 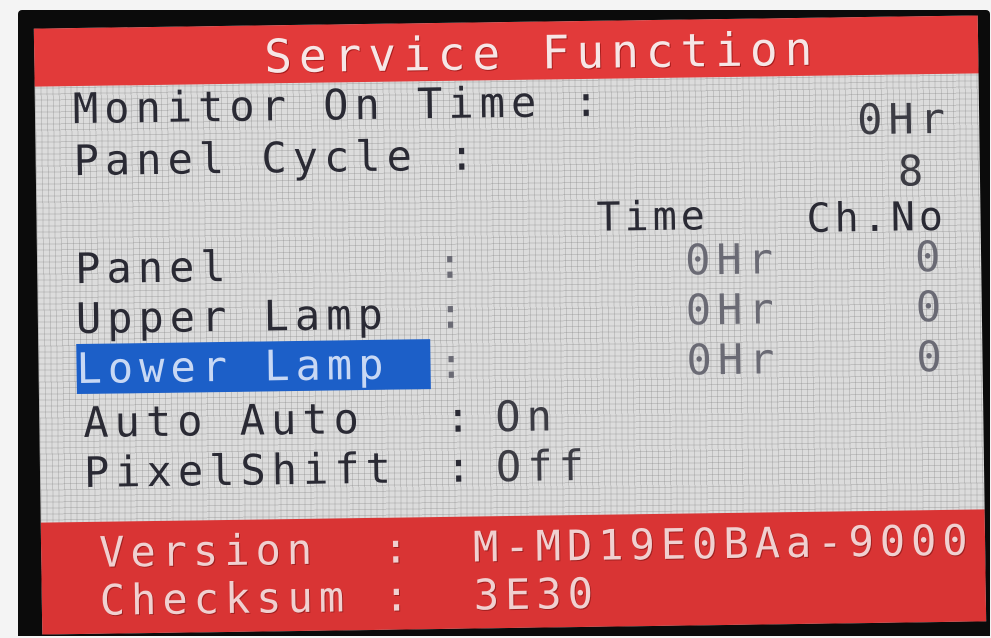 What do you see at coordinates (224, 420) in the screenshot?
I see `auto-auto-label: Auto Auto` at bounding box center [224, 420].